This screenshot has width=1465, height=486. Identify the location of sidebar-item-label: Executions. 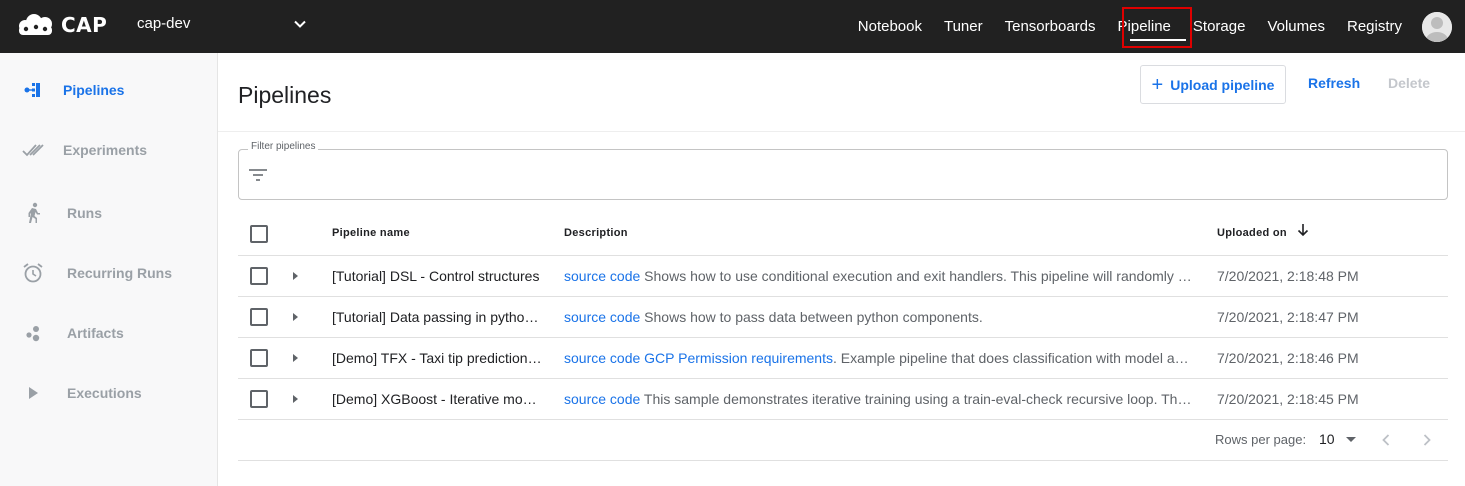
(104, 393).